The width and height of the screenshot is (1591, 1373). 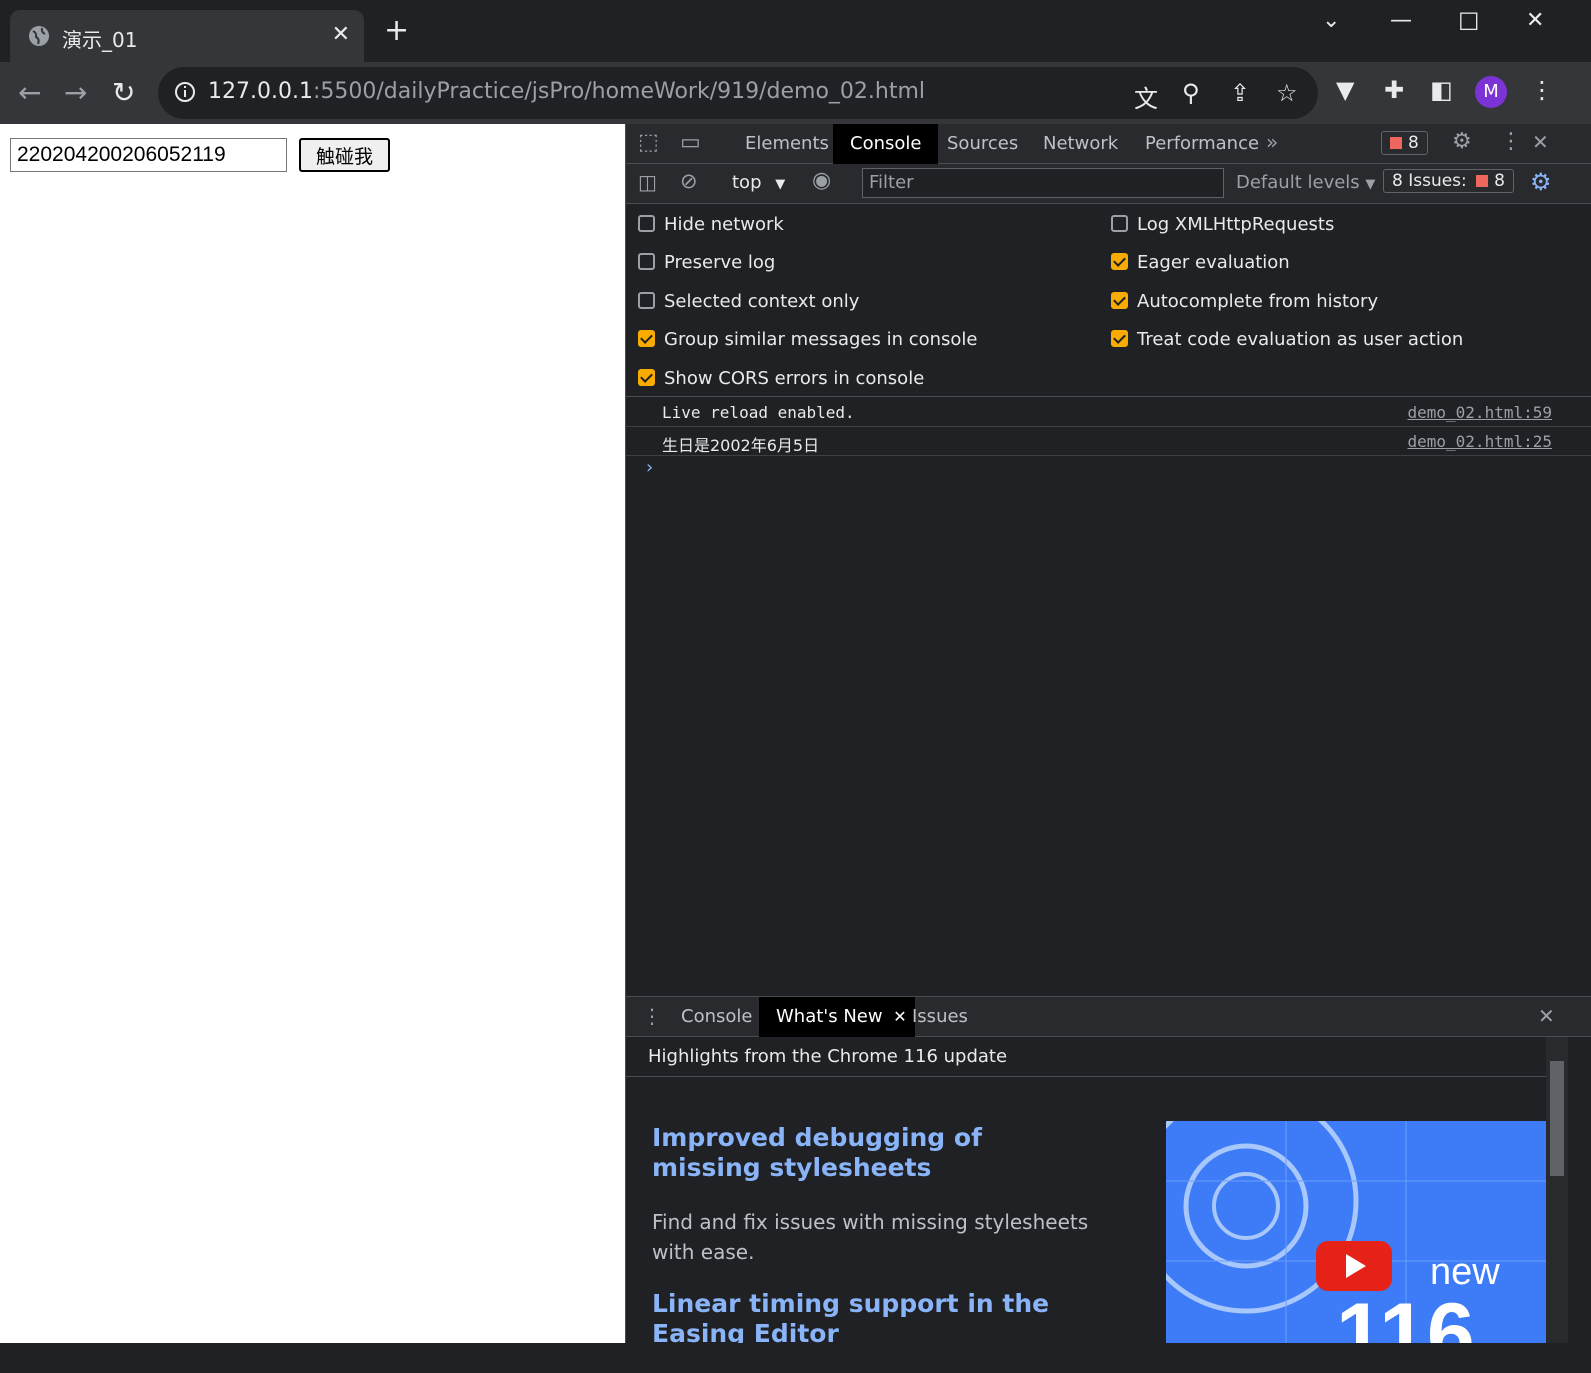 I want to click on console-message: 生日是2002年6月5日 demo_02.html:25, so click(x=1108, y=441).